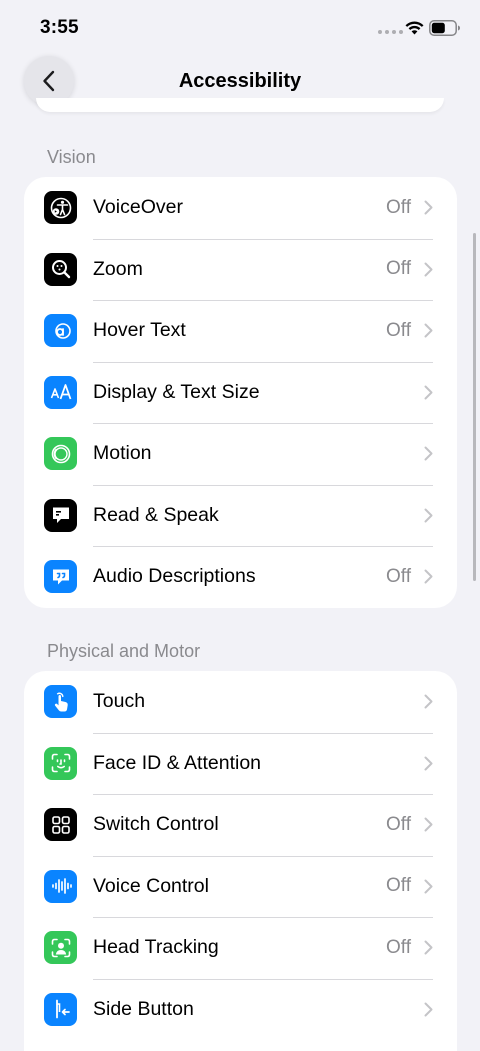 The image size is (480, 1051). Describe the element at coordinates (60, 392) in the screenshot. I see `text-size-icon` at that location.